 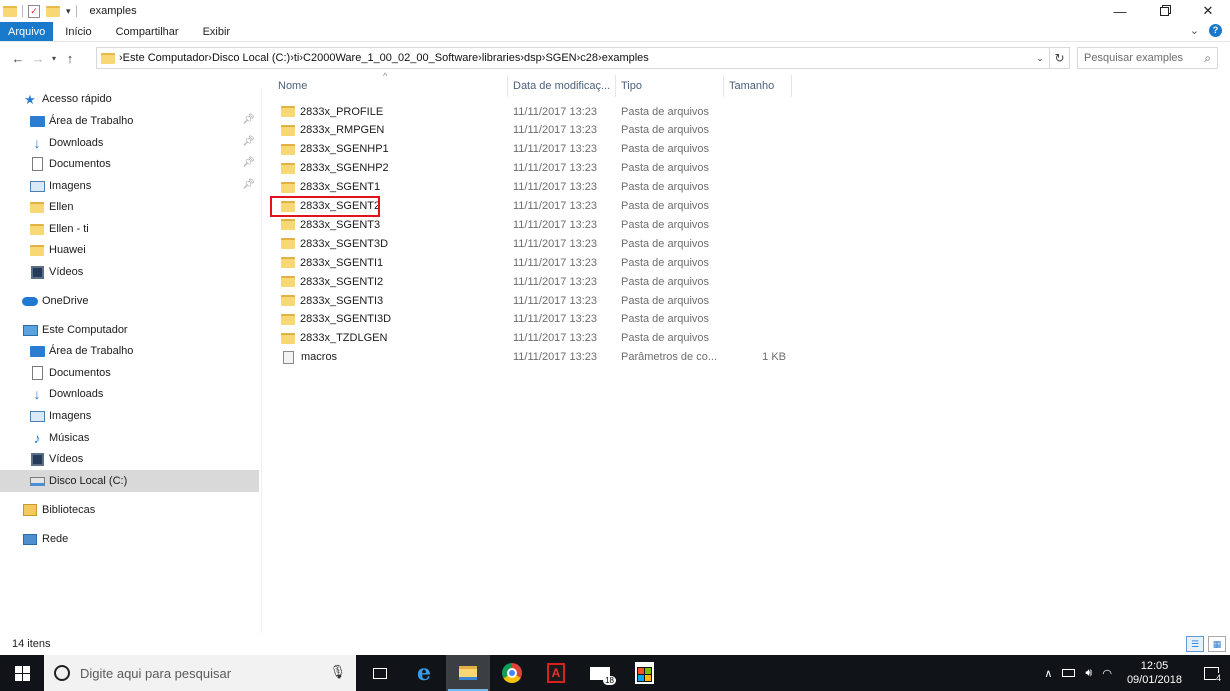 I want to click on nav-item: Huawei, so click(x=129, y=250).